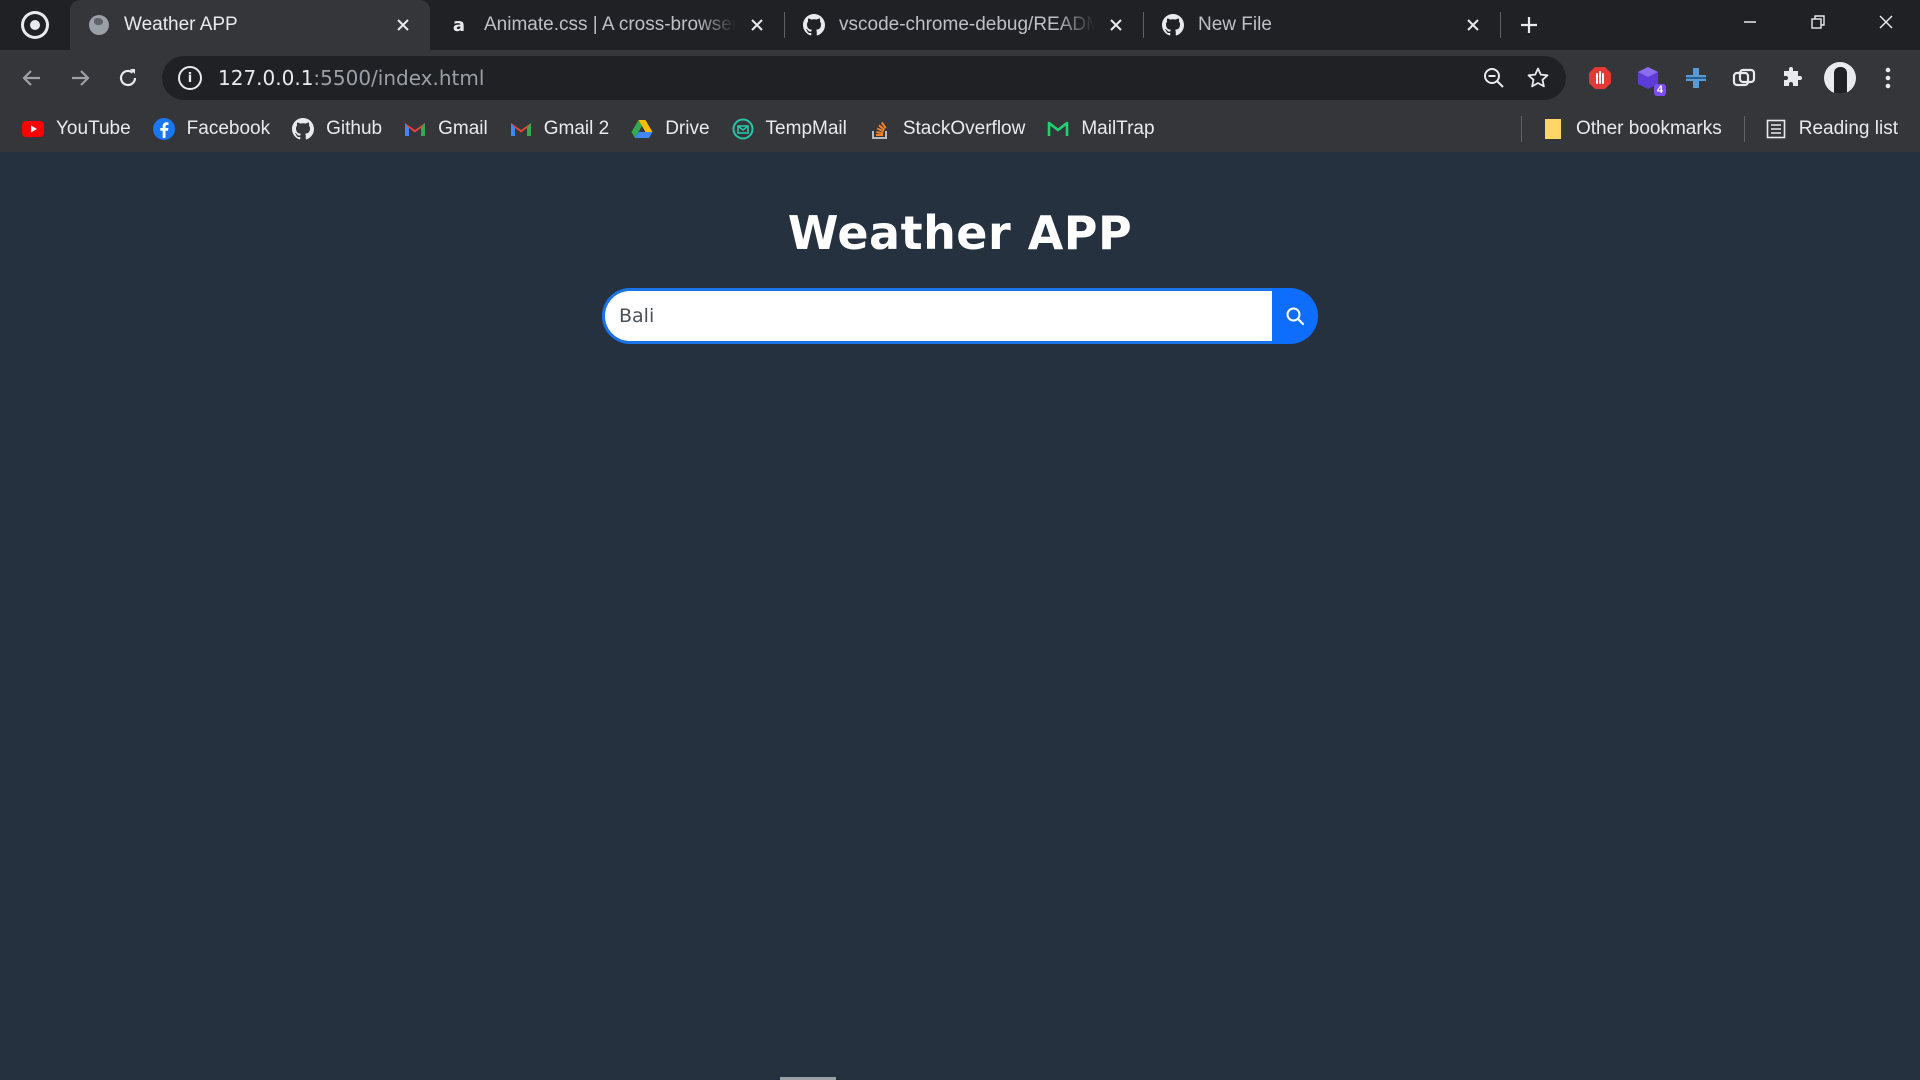  What do you see at coordinates (1659, 90) in the screenshot?
I see `extension-badge: 4` at bounding box center [1659, 90].